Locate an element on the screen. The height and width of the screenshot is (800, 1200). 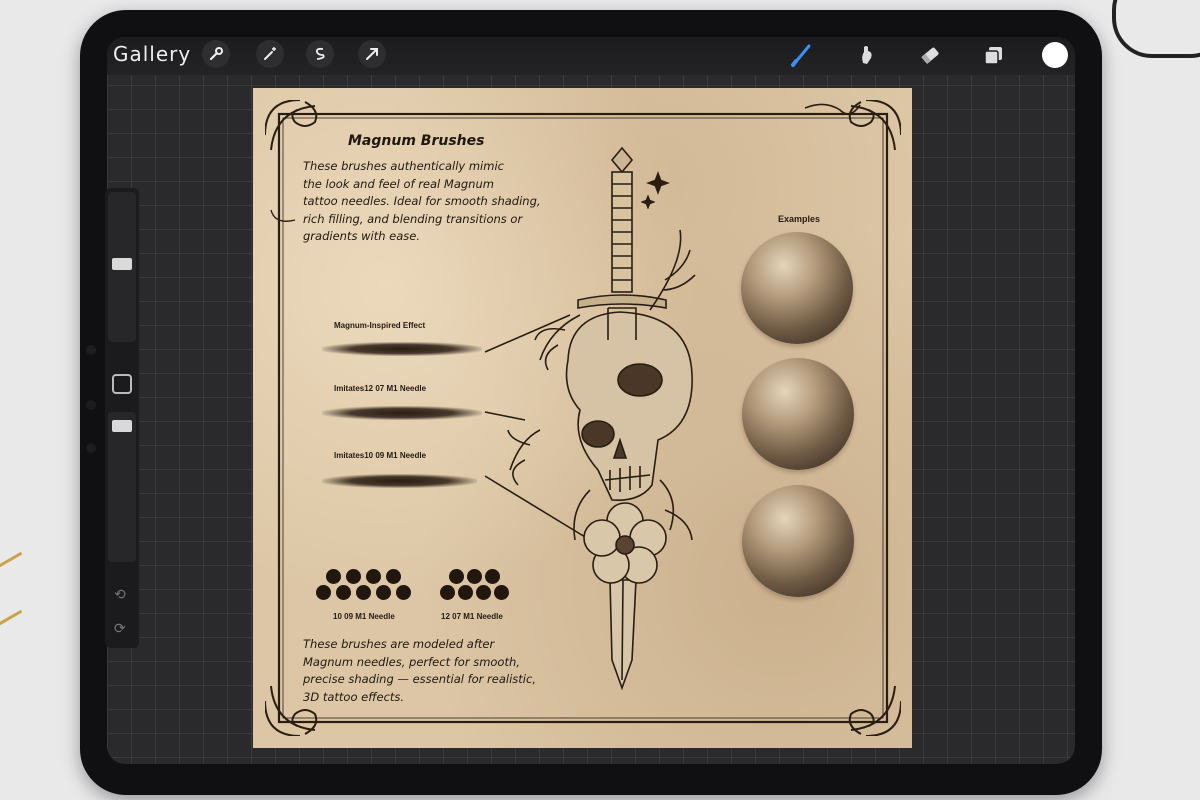
brush-size-thumb is located at coordinates (122, 264).